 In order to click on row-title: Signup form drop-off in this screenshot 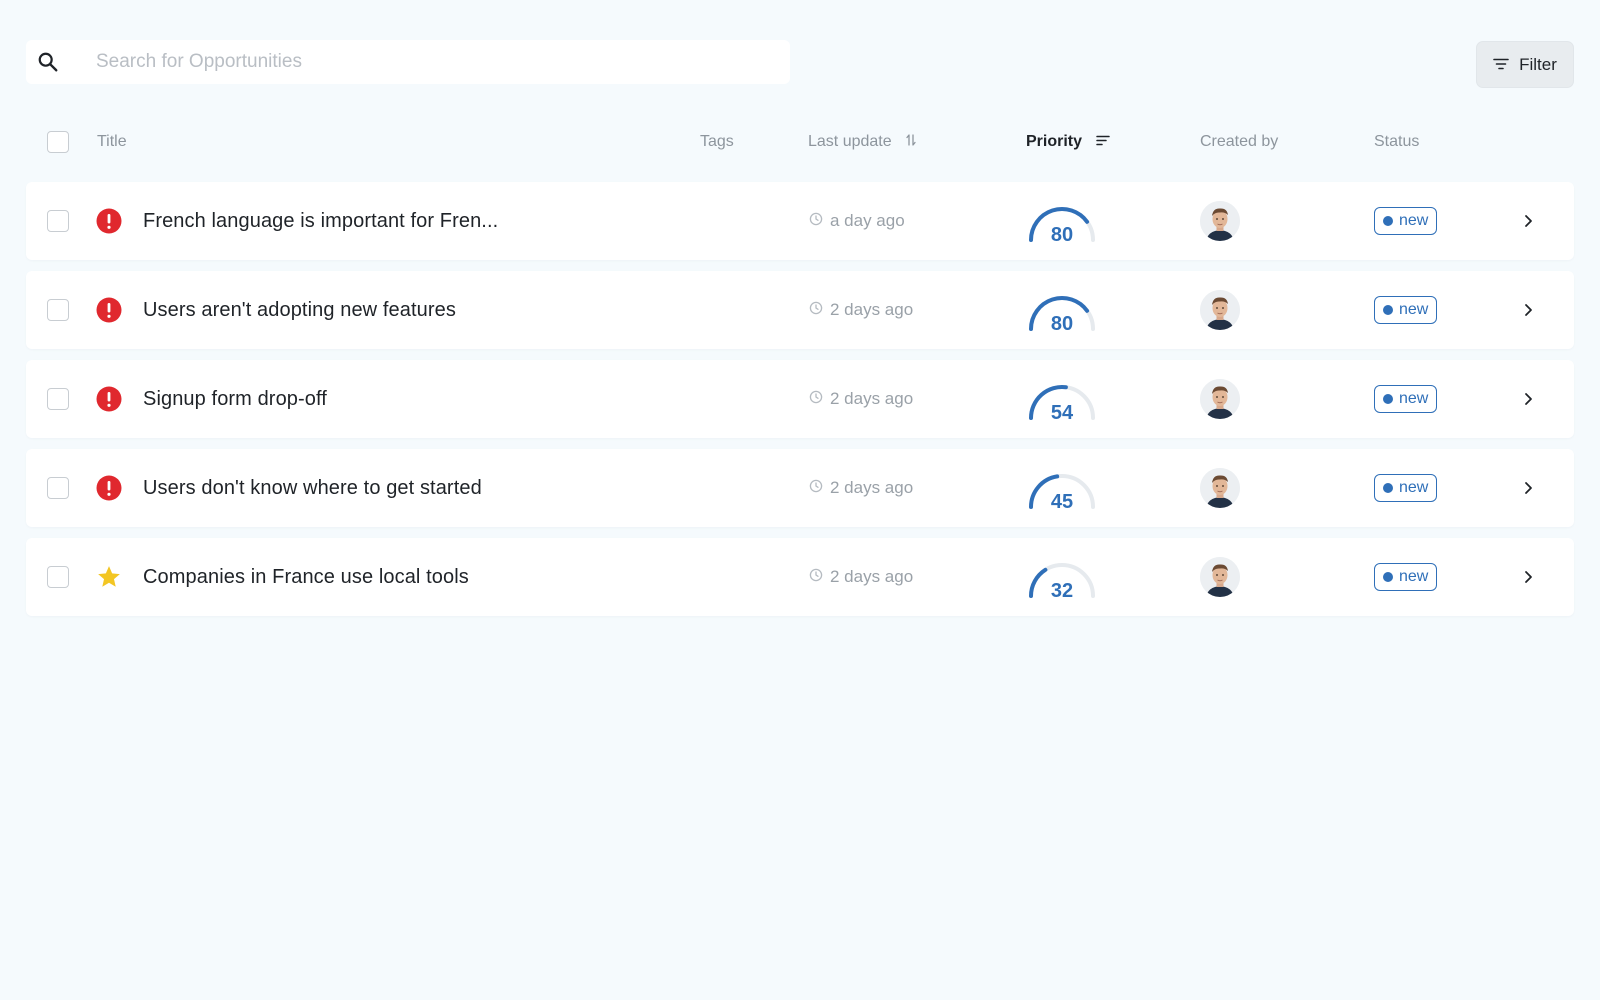, I will do `click(235, 399)`.